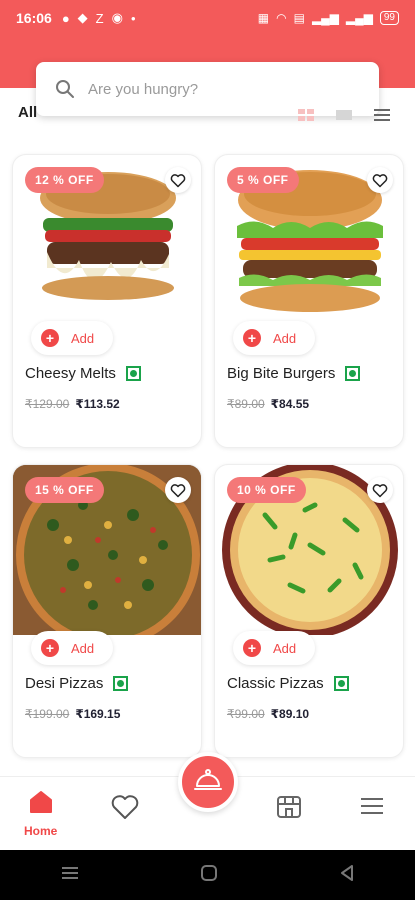  I want to click on item-name-row: Classic Pizzas, so click(288, 683).